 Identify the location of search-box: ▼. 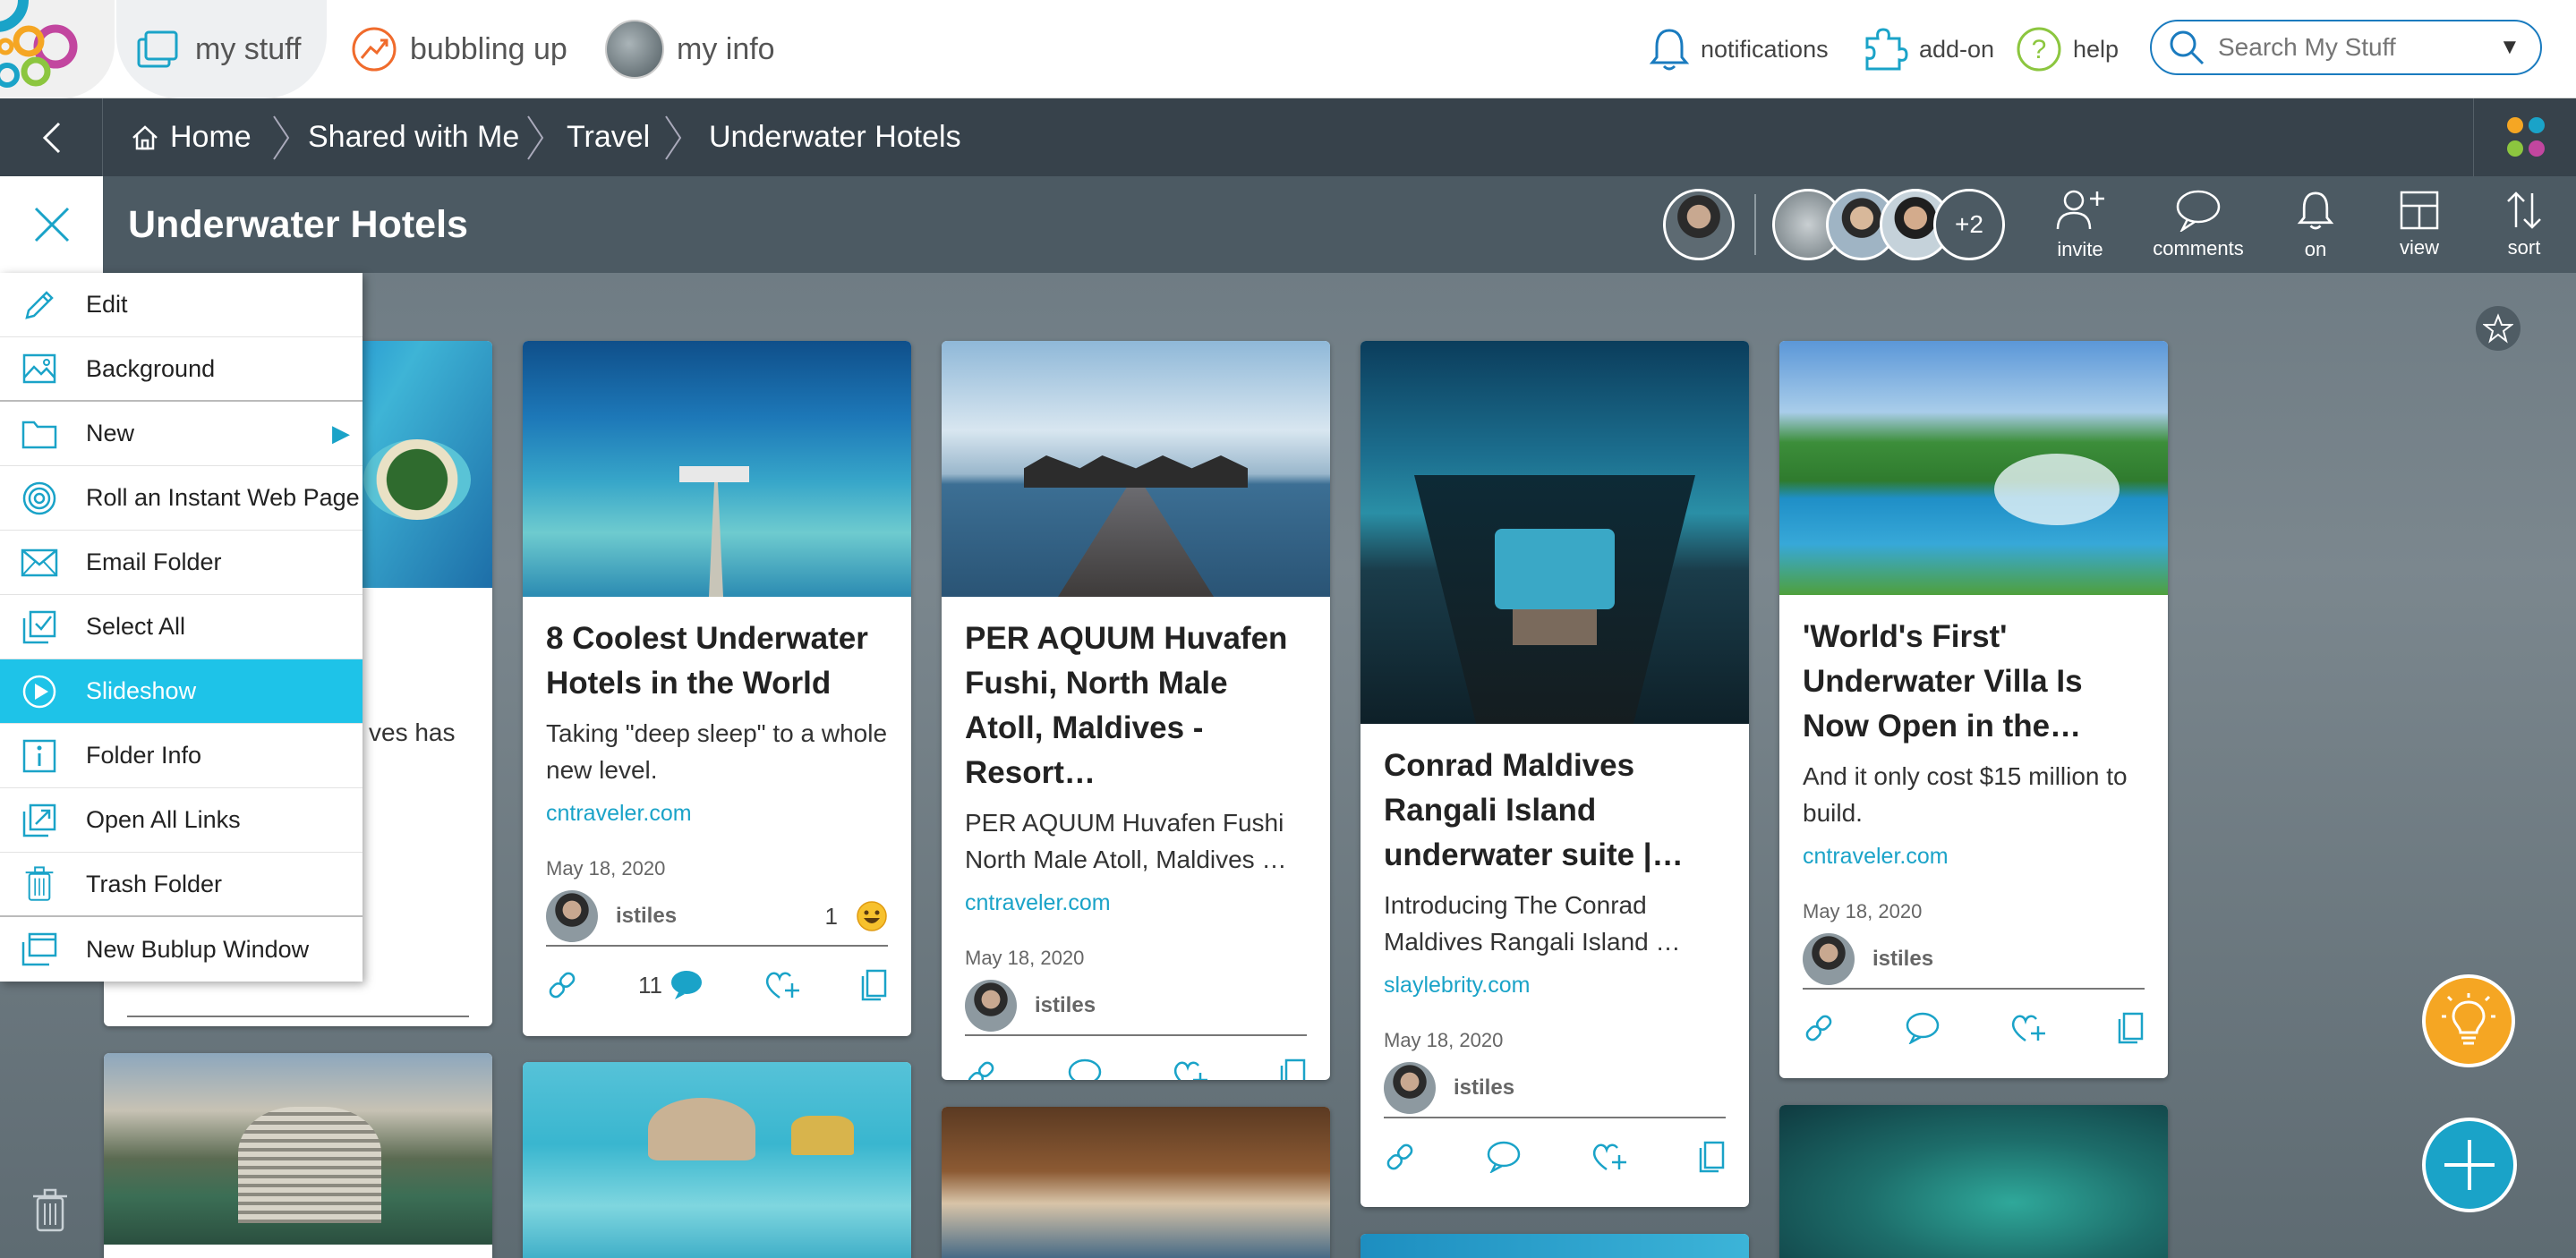
(2346, 47).